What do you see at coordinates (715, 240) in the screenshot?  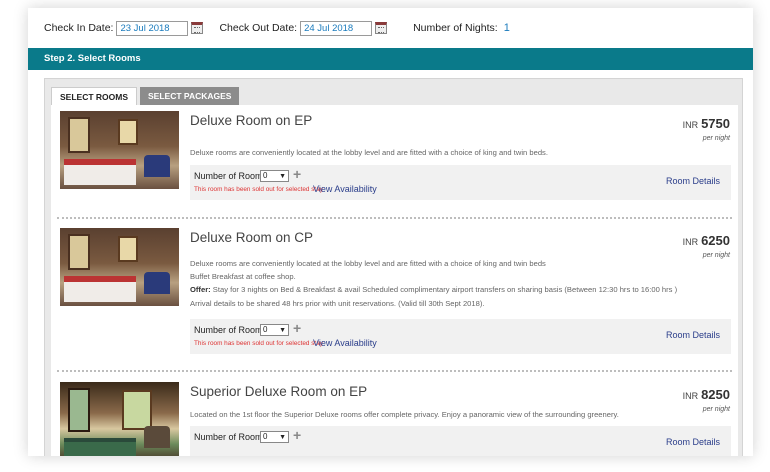 I see `price-amount: 6250` at bounding box center [715, 240].